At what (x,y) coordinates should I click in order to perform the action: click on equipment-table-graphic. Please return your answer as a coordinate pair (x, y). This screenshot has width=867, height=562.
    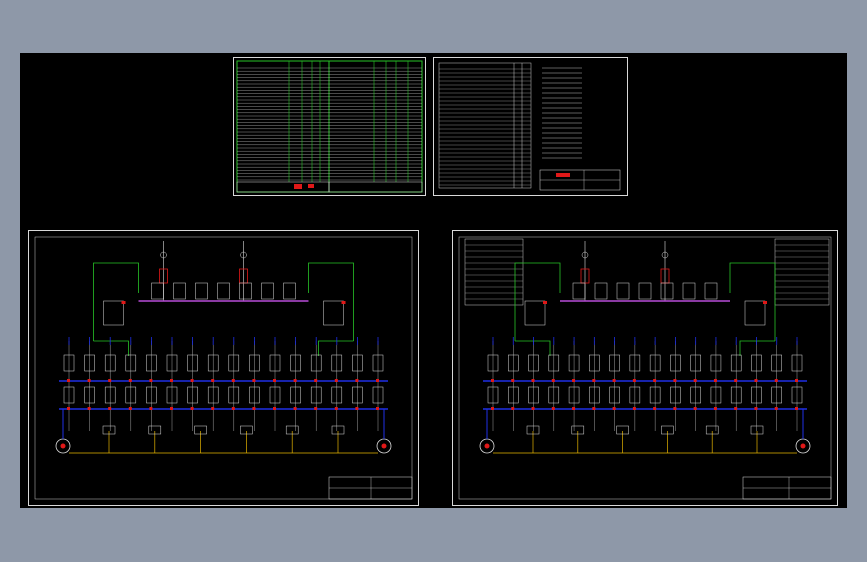
    Looking at the image, I should click on (329, 126).